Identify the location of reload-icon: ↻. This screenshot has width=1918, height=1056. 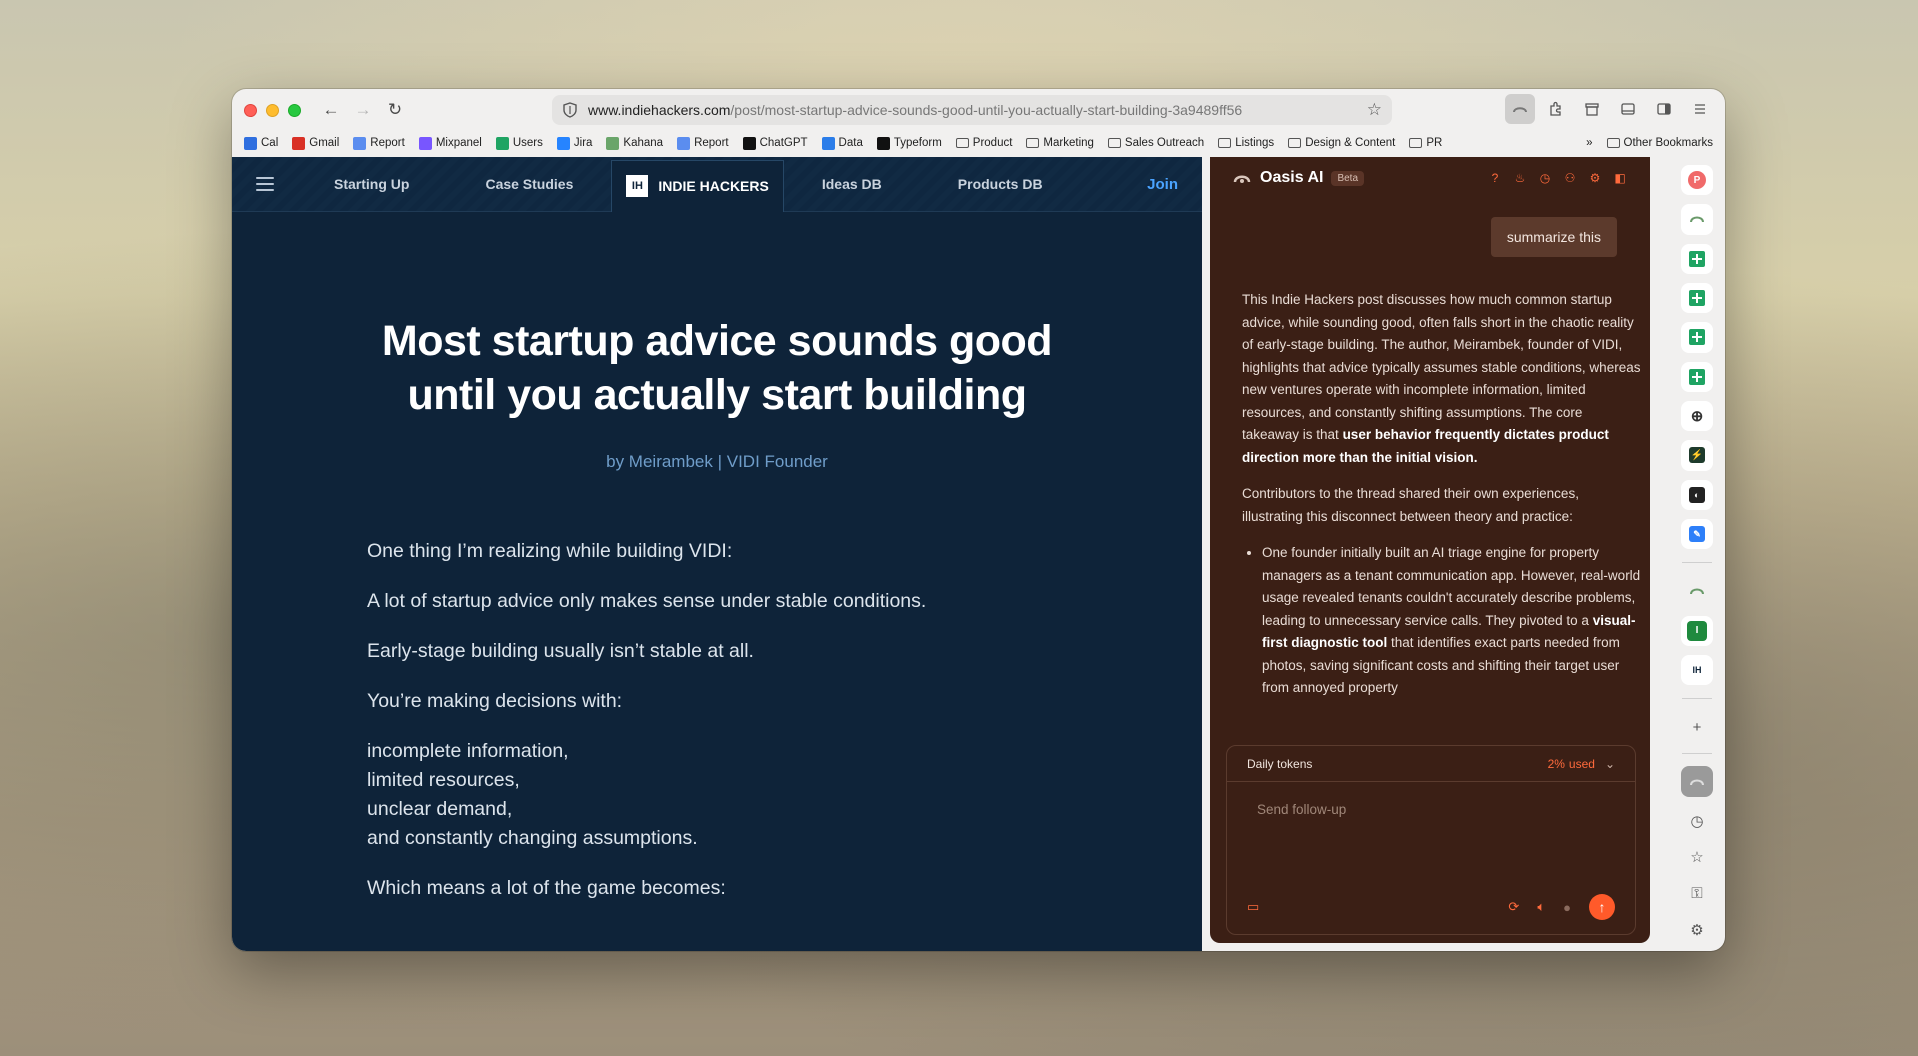
(395, 110).